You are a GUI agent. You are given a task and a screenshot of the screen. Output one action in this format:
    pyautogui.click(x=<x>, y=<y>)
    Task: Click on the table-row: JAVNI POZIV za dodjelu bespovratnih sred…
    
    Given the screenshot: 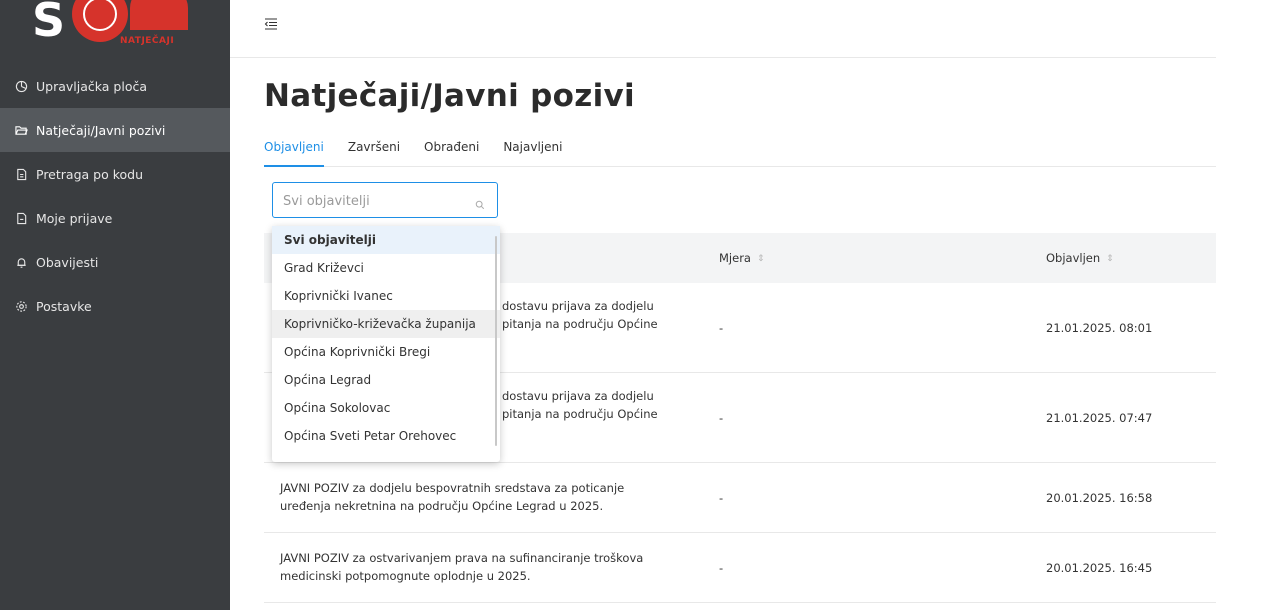 What is the action you would take?
    pyautogui.click(x=740, y=498)
    